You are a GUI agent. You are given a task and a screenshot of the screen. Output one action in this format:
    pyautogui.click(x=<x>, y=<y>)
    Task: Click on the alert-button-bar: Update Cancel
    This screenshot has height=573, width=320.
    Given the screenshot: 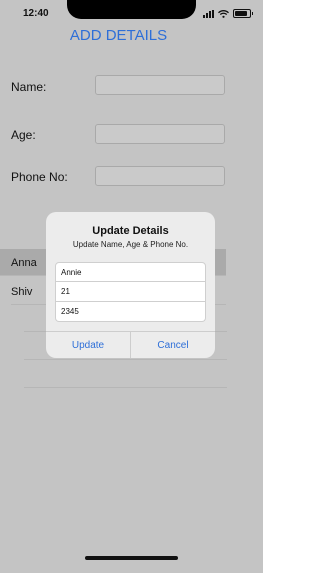 What is the action you would take?
    pyautogui.click(x=130, y=344)
    